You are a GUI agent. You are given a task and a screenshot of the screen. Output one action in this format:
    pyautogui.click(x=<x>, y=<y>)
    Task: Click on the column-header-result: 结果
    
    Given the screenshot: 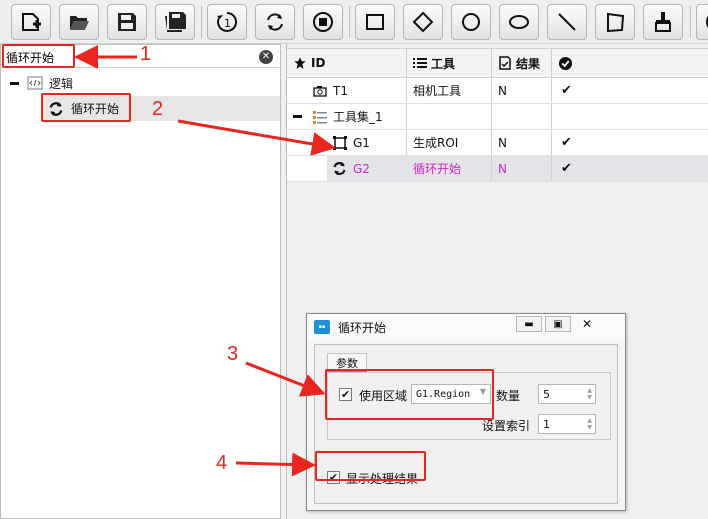 What is the action you would take?
    pyautogui.click(x=522, y=63)
    